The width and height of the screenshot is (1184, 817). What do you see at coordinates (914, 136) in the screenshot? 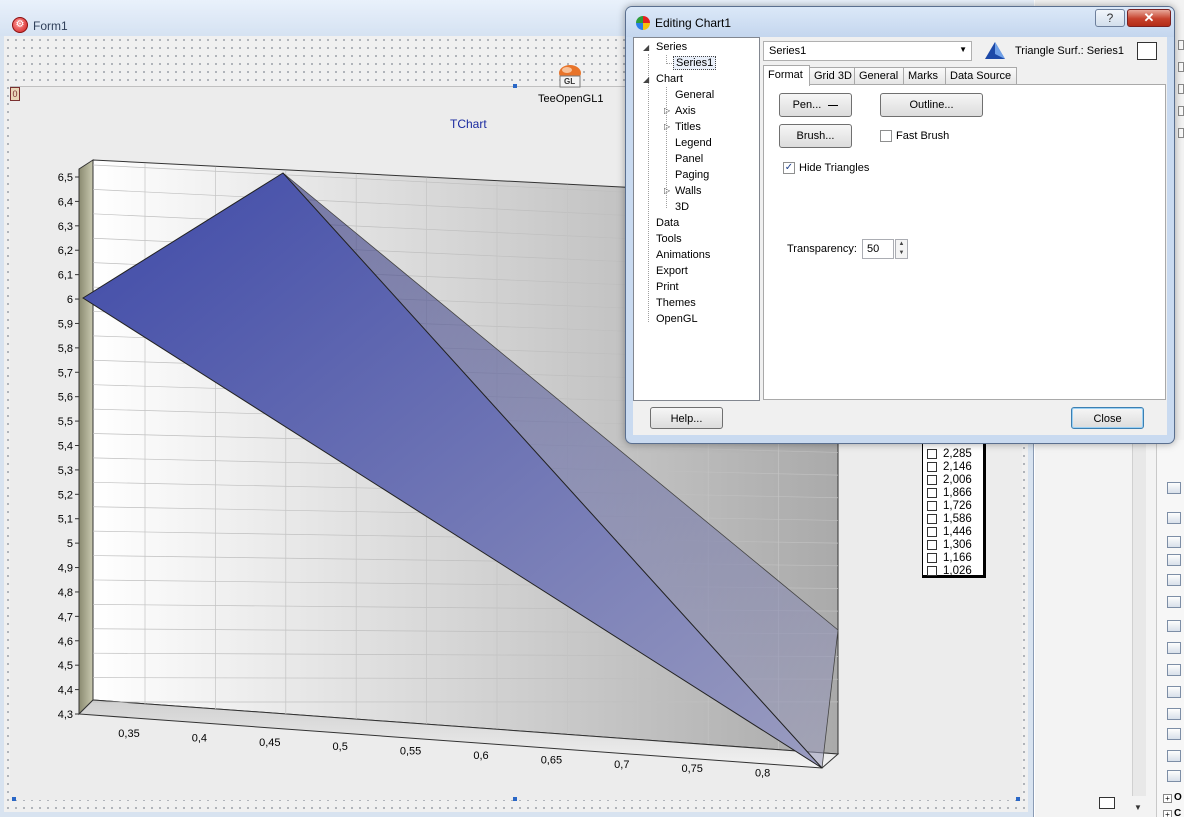
I see `fast-brush-checkbox: Fast Brush` at bounding box center [914, 136].